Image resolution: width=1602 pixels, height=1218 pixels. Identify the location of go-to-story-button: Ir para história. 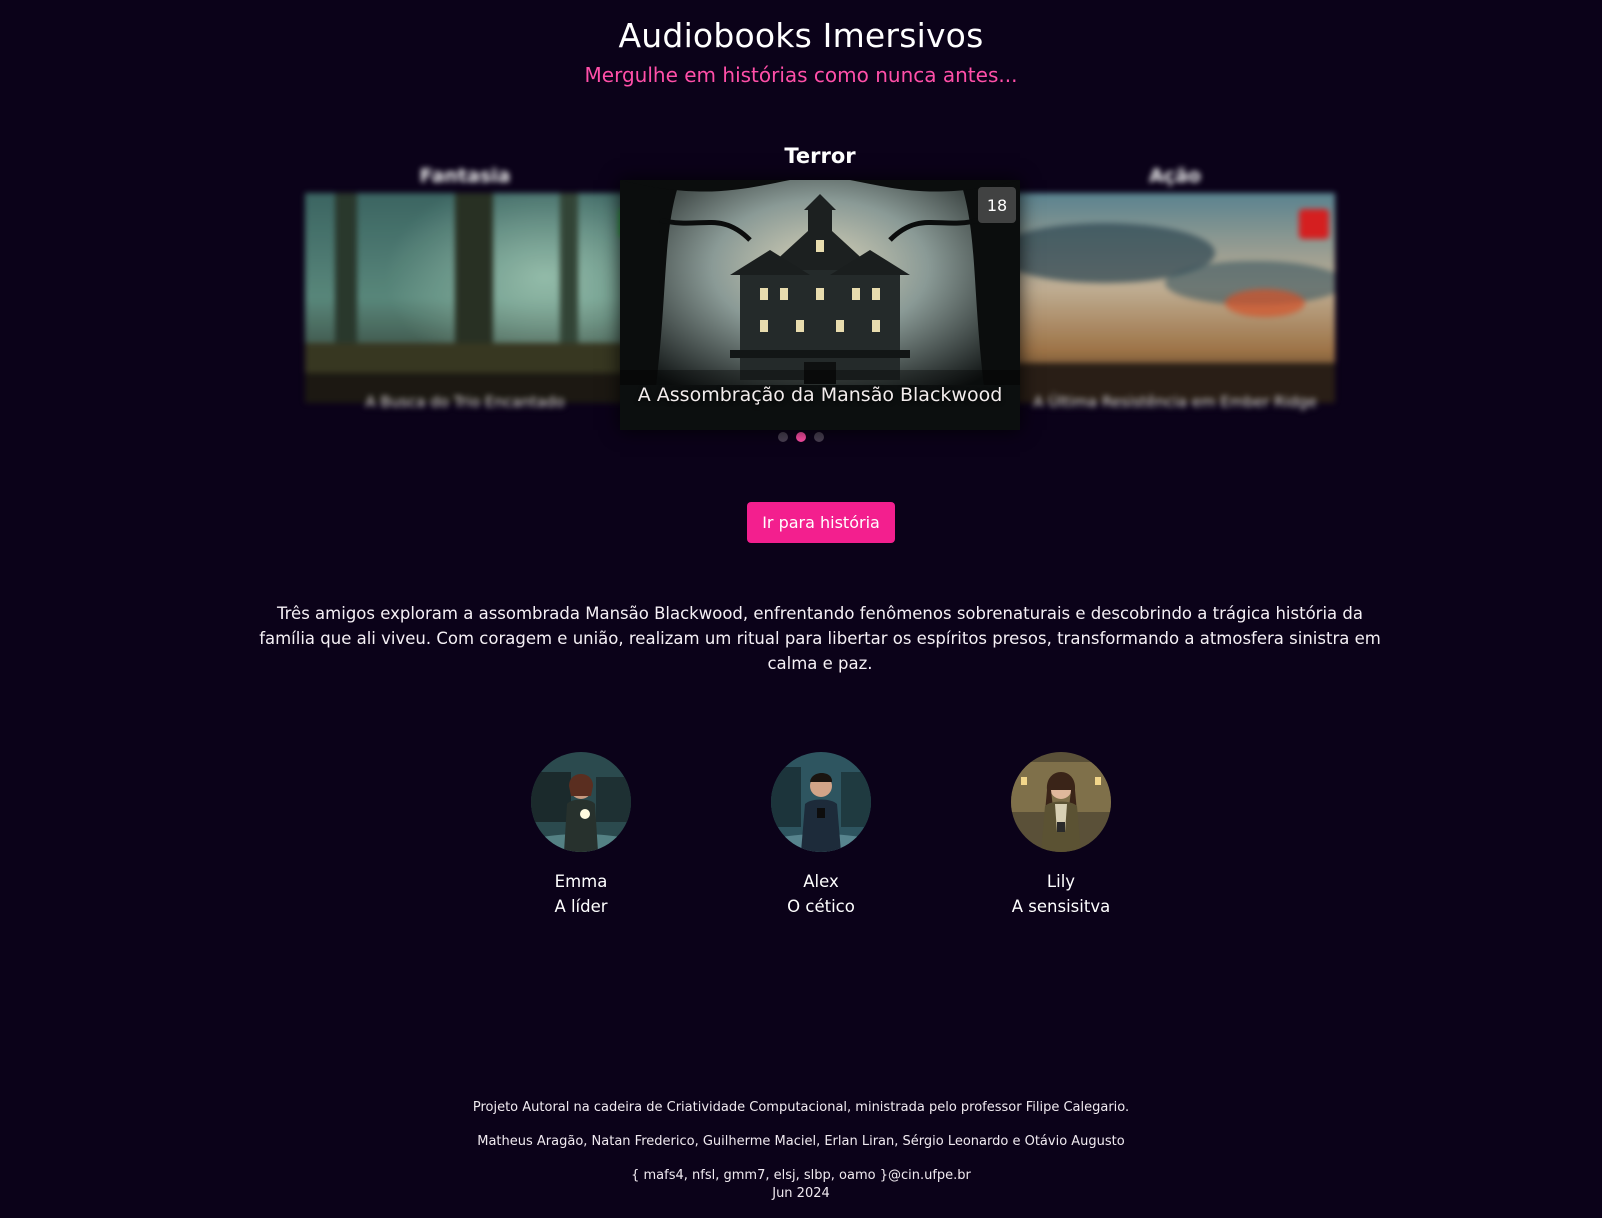
(821, 522).